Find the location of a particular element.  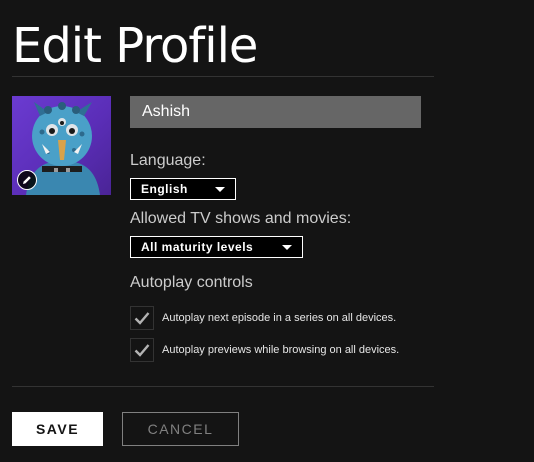

autoplay-previews-checkbox is located at coordinates (142, 350).